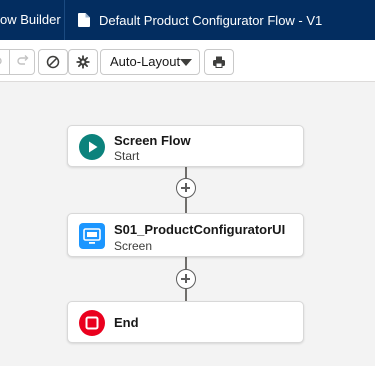 This screenshot has height=366, width=375. Describe the element at coordinates (152, 140) in the screenshot. I see `node-title: Screen Flow` at that location.